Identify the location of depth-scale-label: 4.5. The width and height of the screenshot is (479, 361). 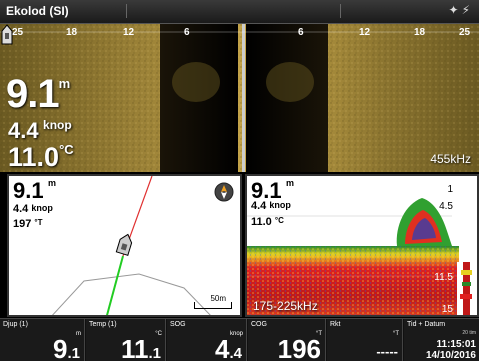
(446, 206).